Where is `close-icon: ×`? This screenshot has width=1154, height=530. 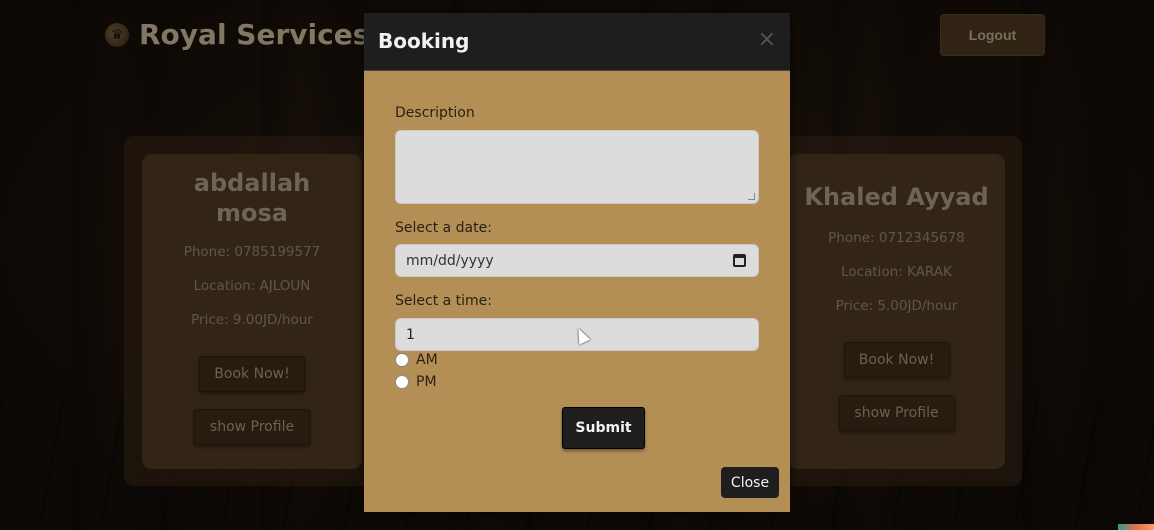
close-icon: × is located at coordinates (767, 40).